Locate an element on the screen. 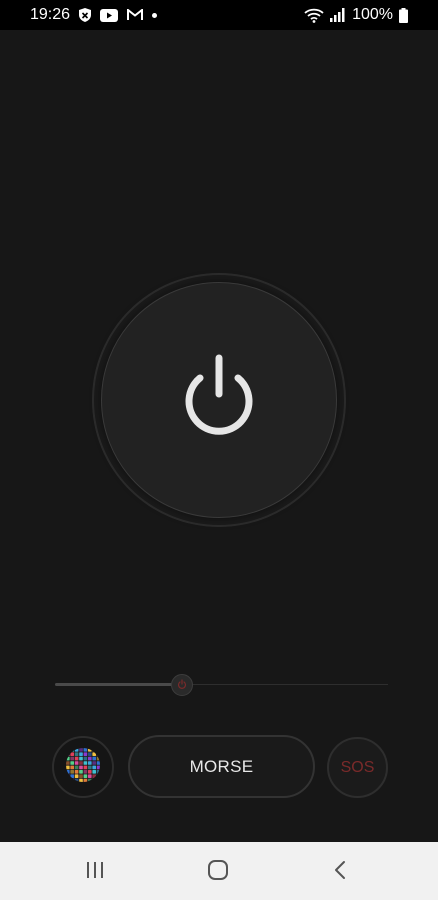 This screenshot has height=900, width=438. status-left: 19:26 is located at coordinates (94, 15).